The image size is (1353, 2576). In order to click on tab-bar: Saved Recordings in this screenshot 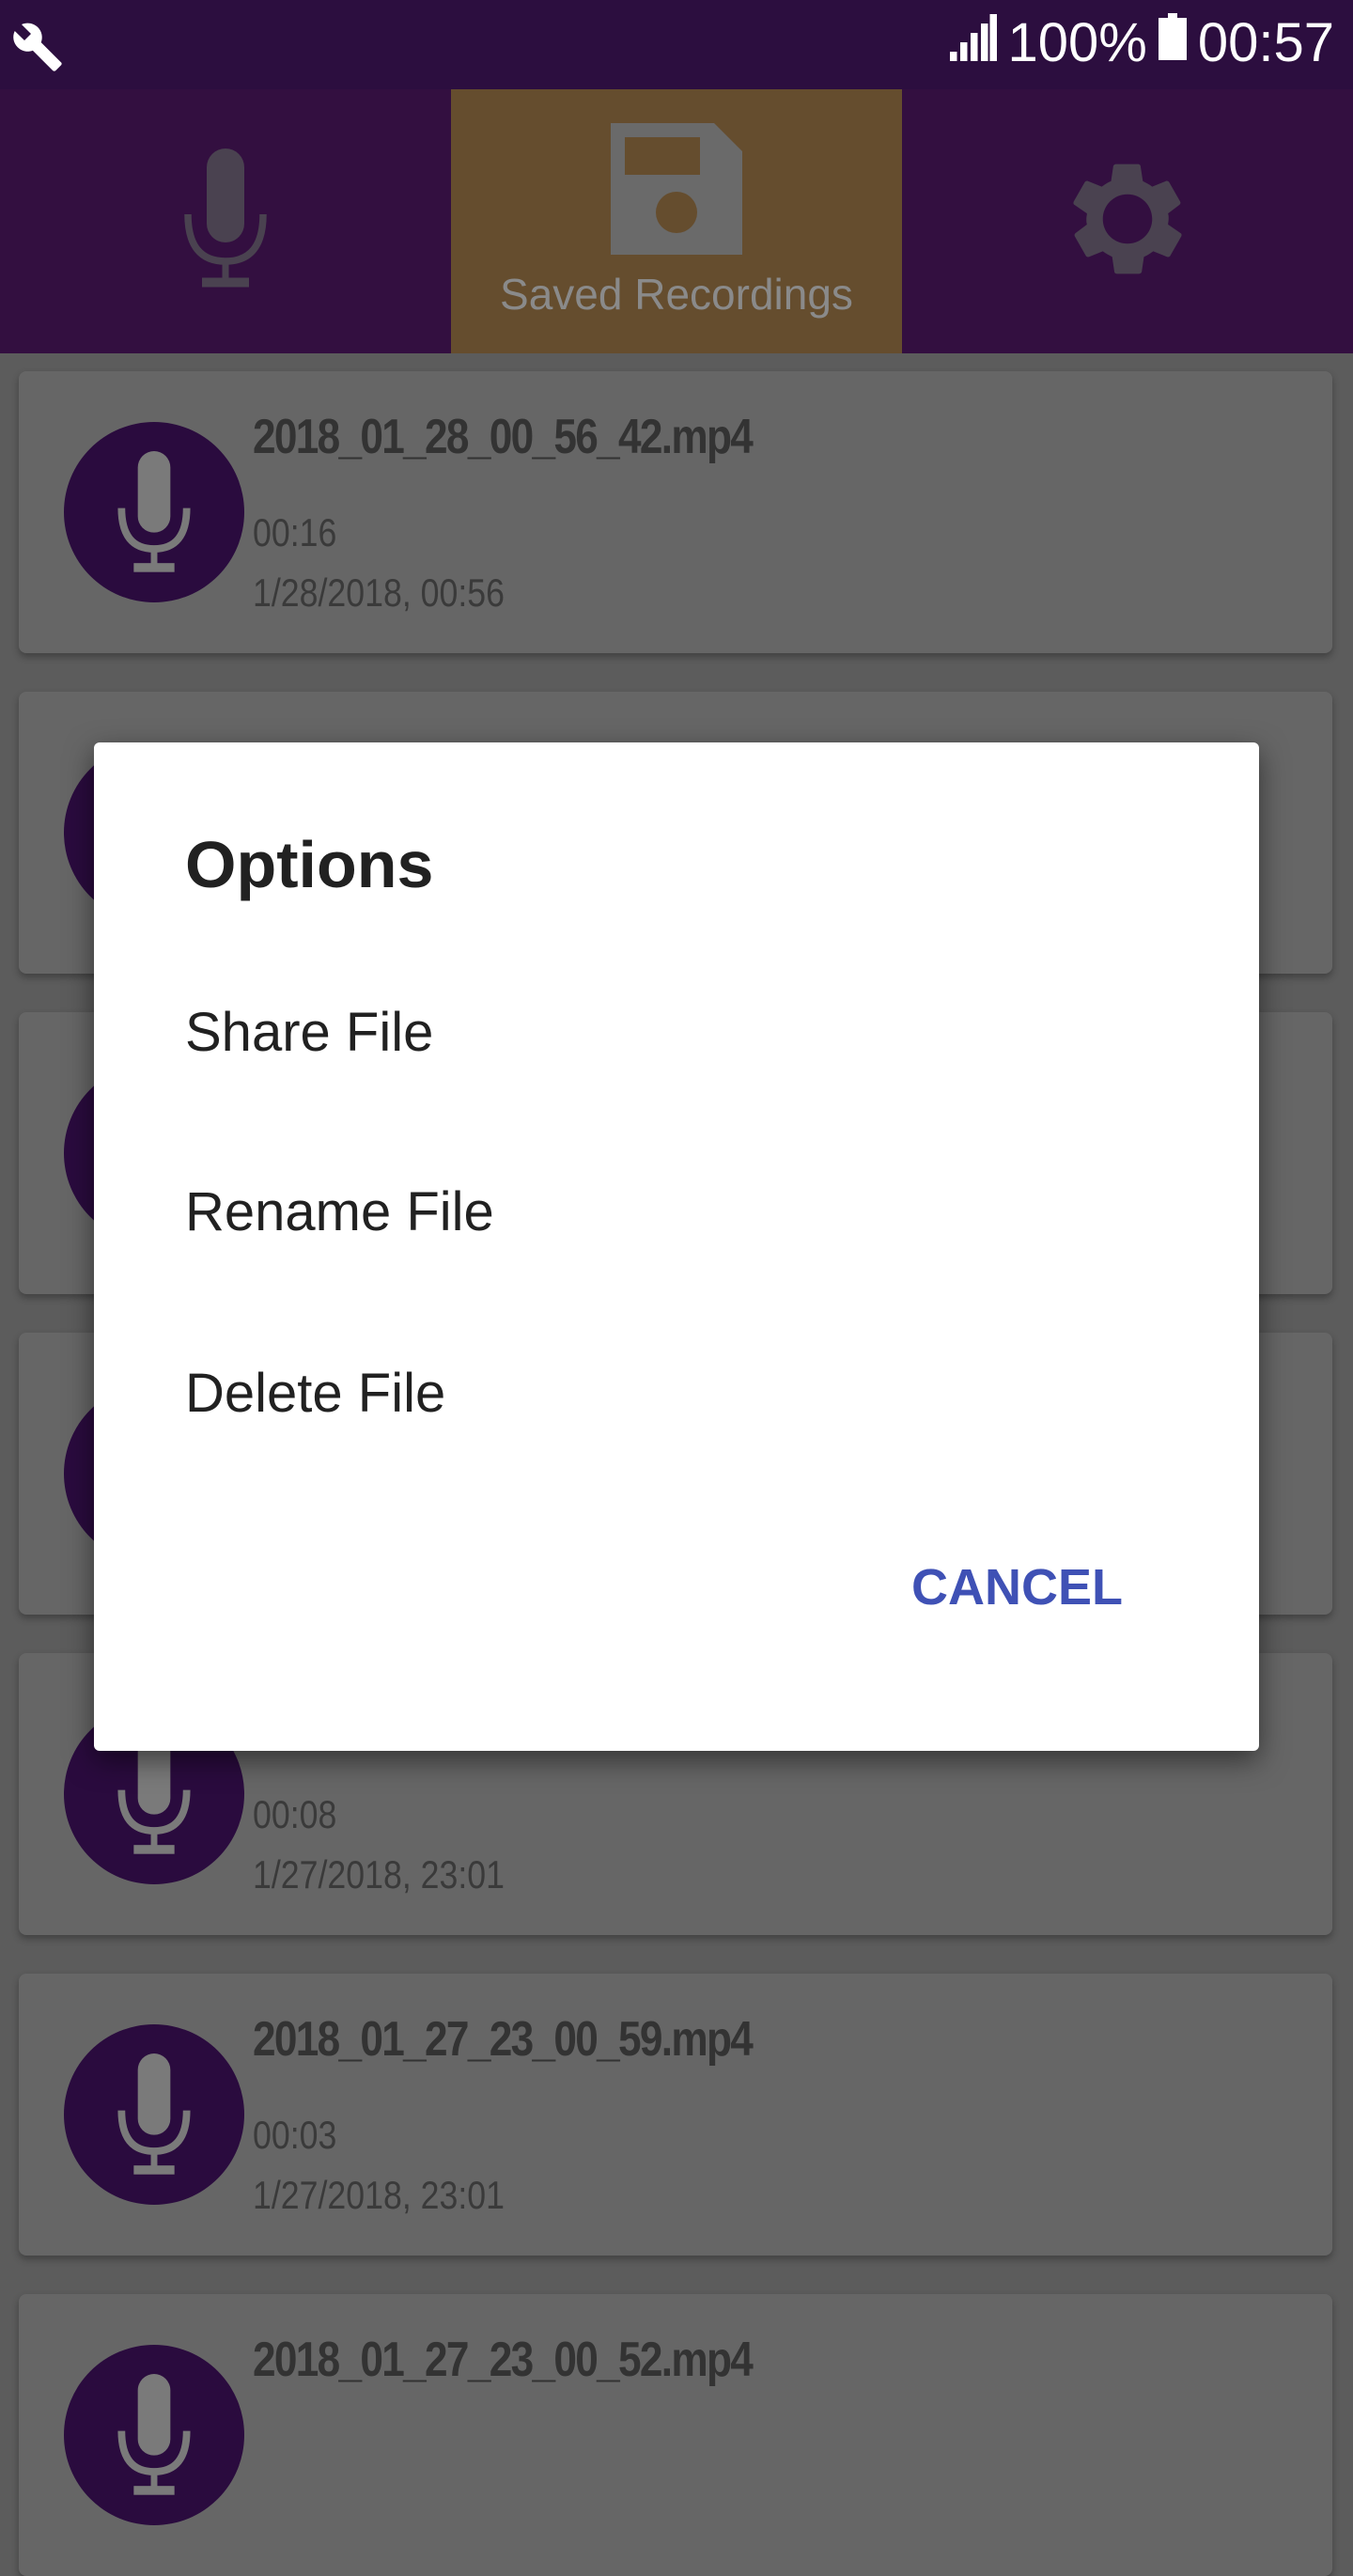, I will do `click(676, 221)`.